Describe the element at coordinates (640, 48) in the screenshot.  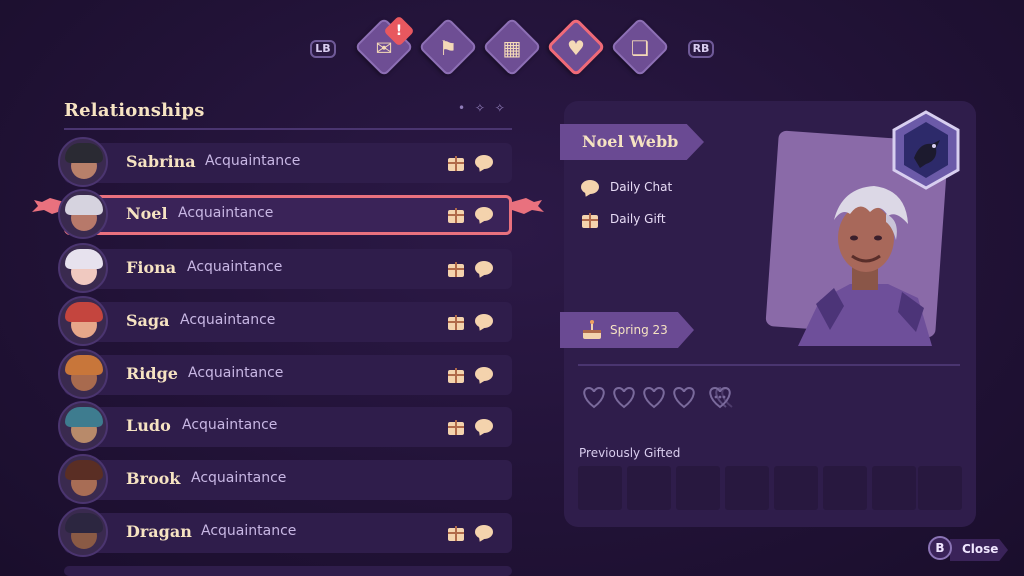
I see `book-icon: ❑` at that location.